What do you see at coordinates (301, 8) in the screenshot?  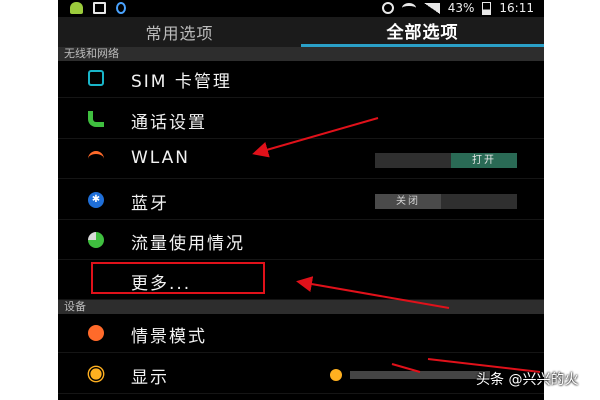 I see `status-bar: 43% 16:11` at bounding box center [301, 8].